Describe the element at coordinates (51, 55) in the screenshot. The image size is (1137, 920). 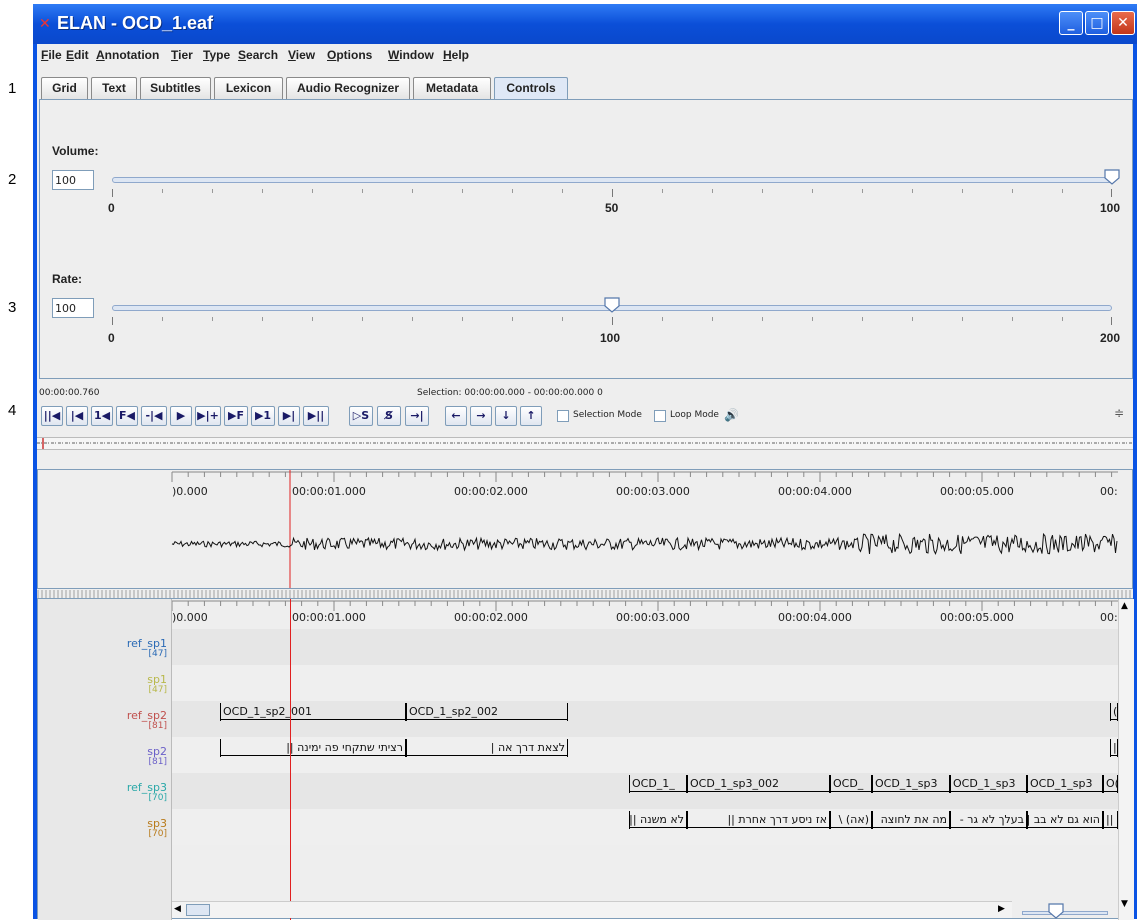
I see `menu-file: File` at that location.